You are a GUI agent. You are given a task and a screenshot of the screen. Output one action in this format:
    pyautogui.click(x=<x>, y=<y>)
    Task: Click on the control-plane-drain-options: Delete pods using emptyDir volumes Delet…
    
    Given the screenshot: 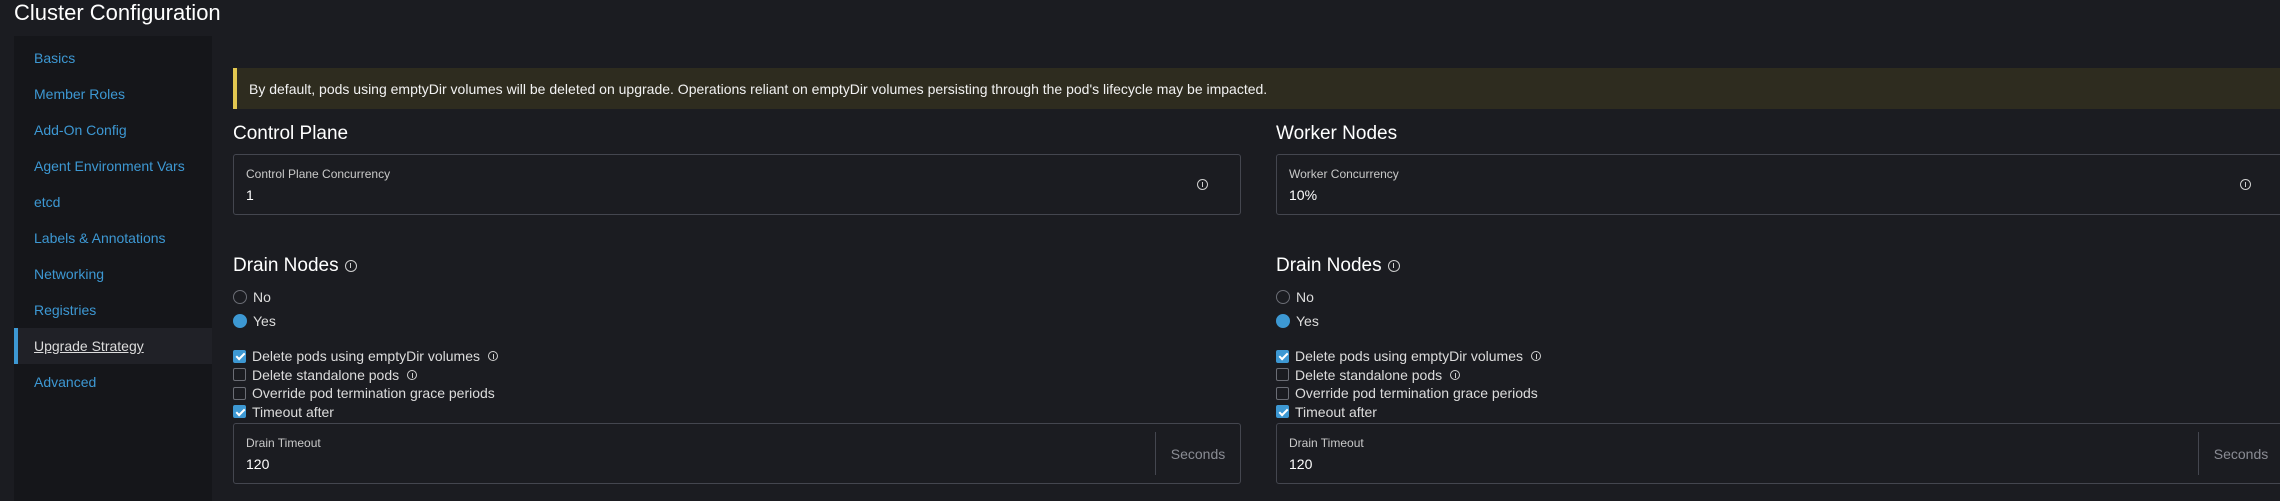 What is the action you would take?
    pyautogui.click(x=737, y=384)
    